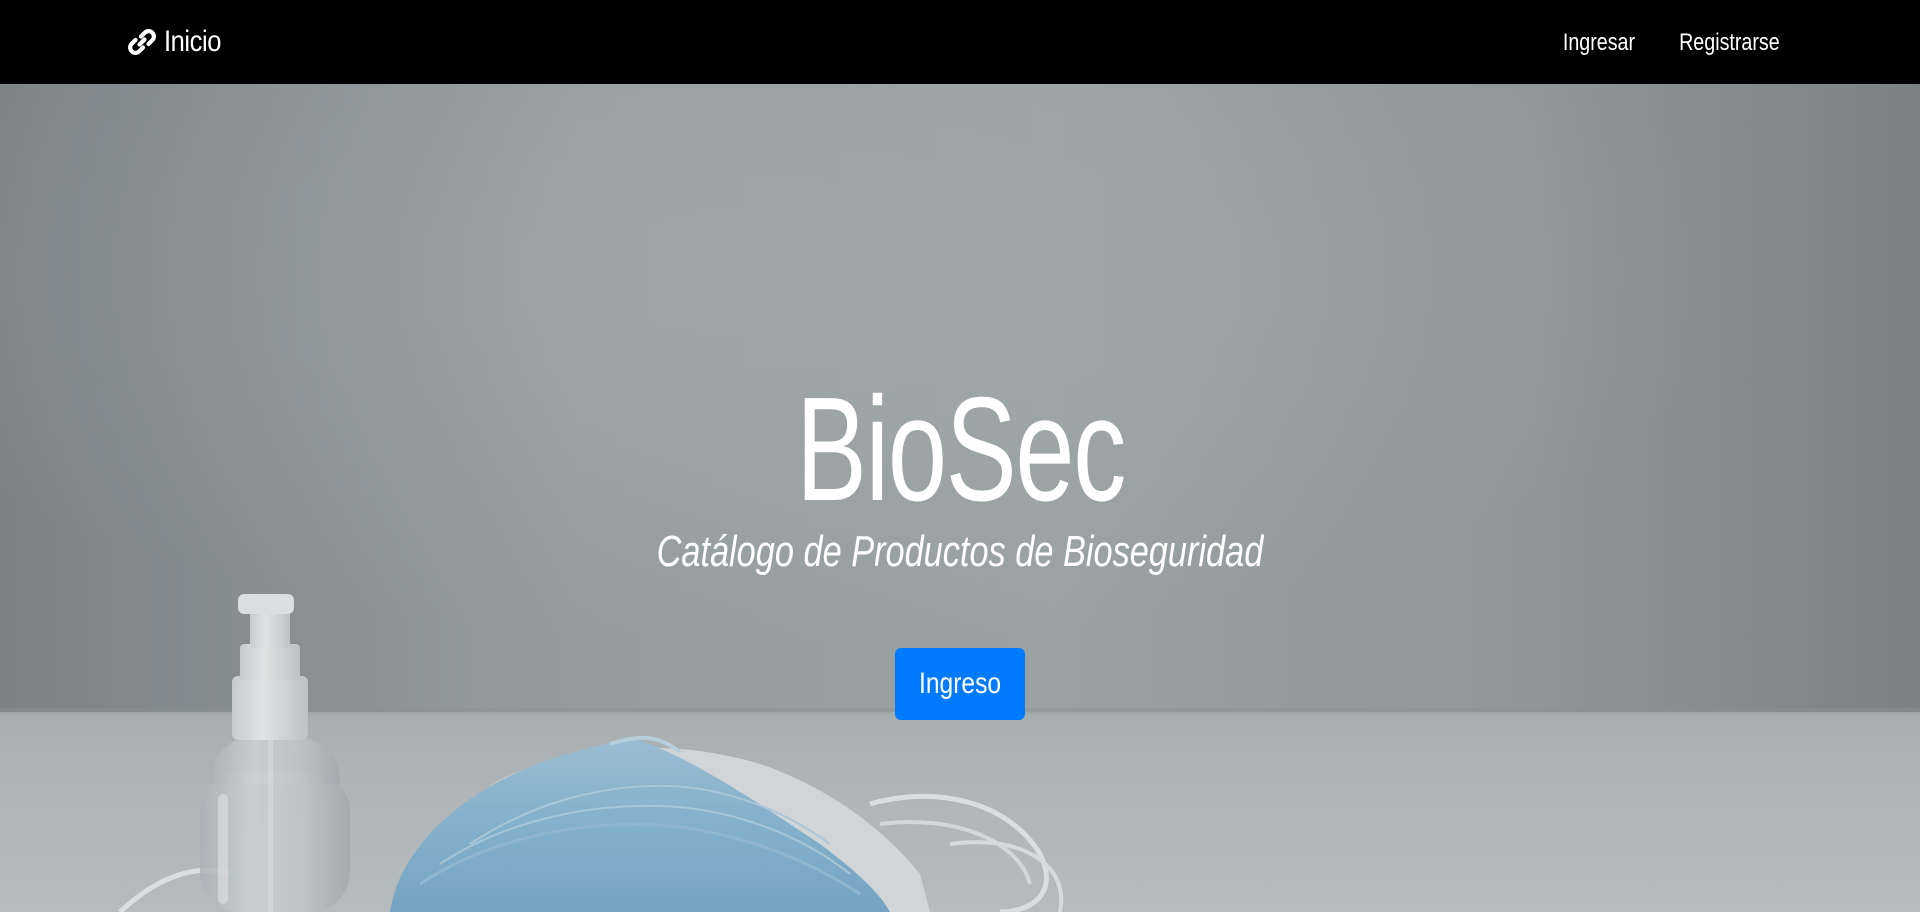 This screenshot has height=912, width=1920. I want to click on hero-title-text: BioSec, so click(960, 449).